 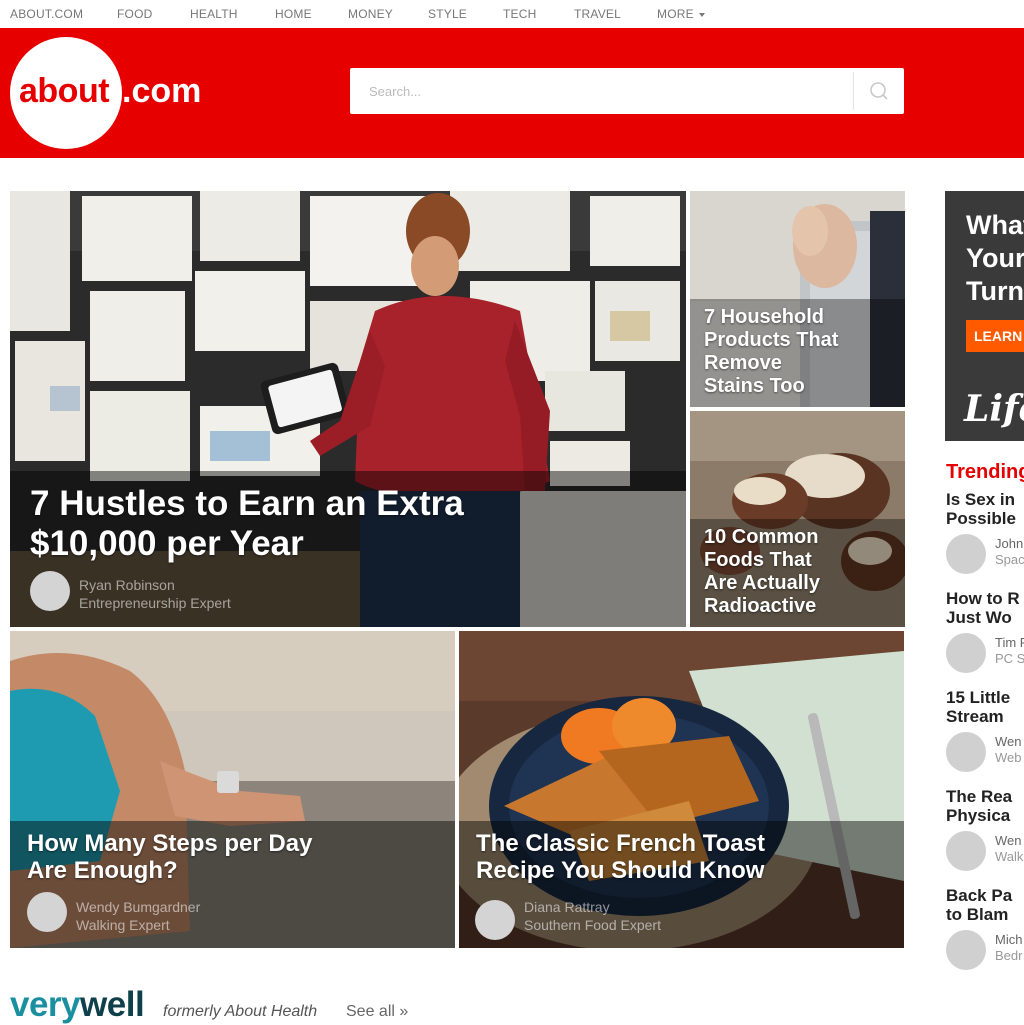 I want to click on verywell-logo-dark: well, so click(x=112, y=1004).